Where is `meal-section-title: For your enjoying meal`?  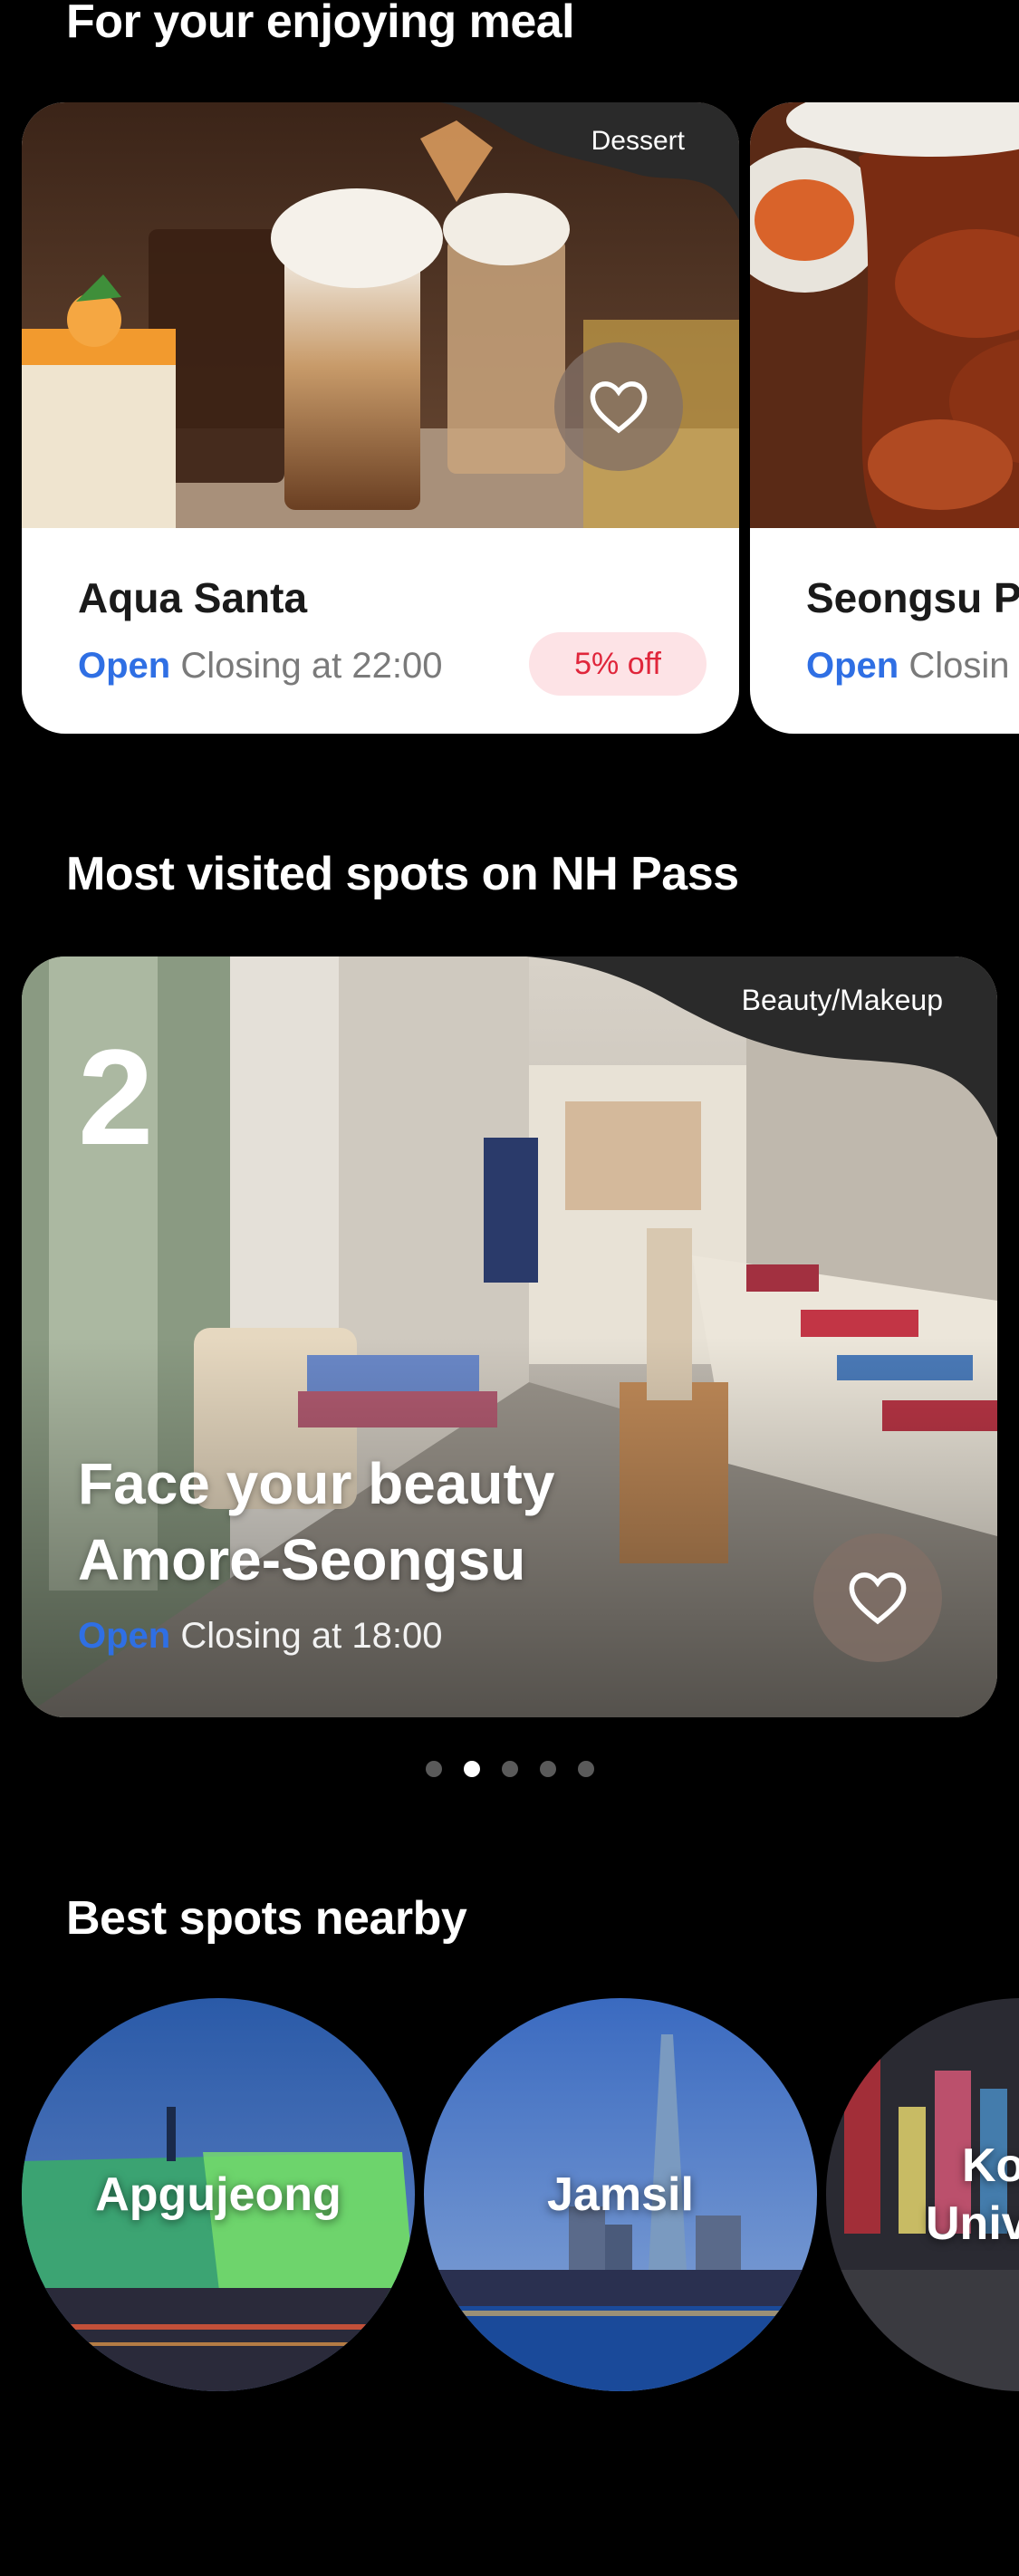
meal-section-title: For your enjoying meal is located at coordinates (320, 24).